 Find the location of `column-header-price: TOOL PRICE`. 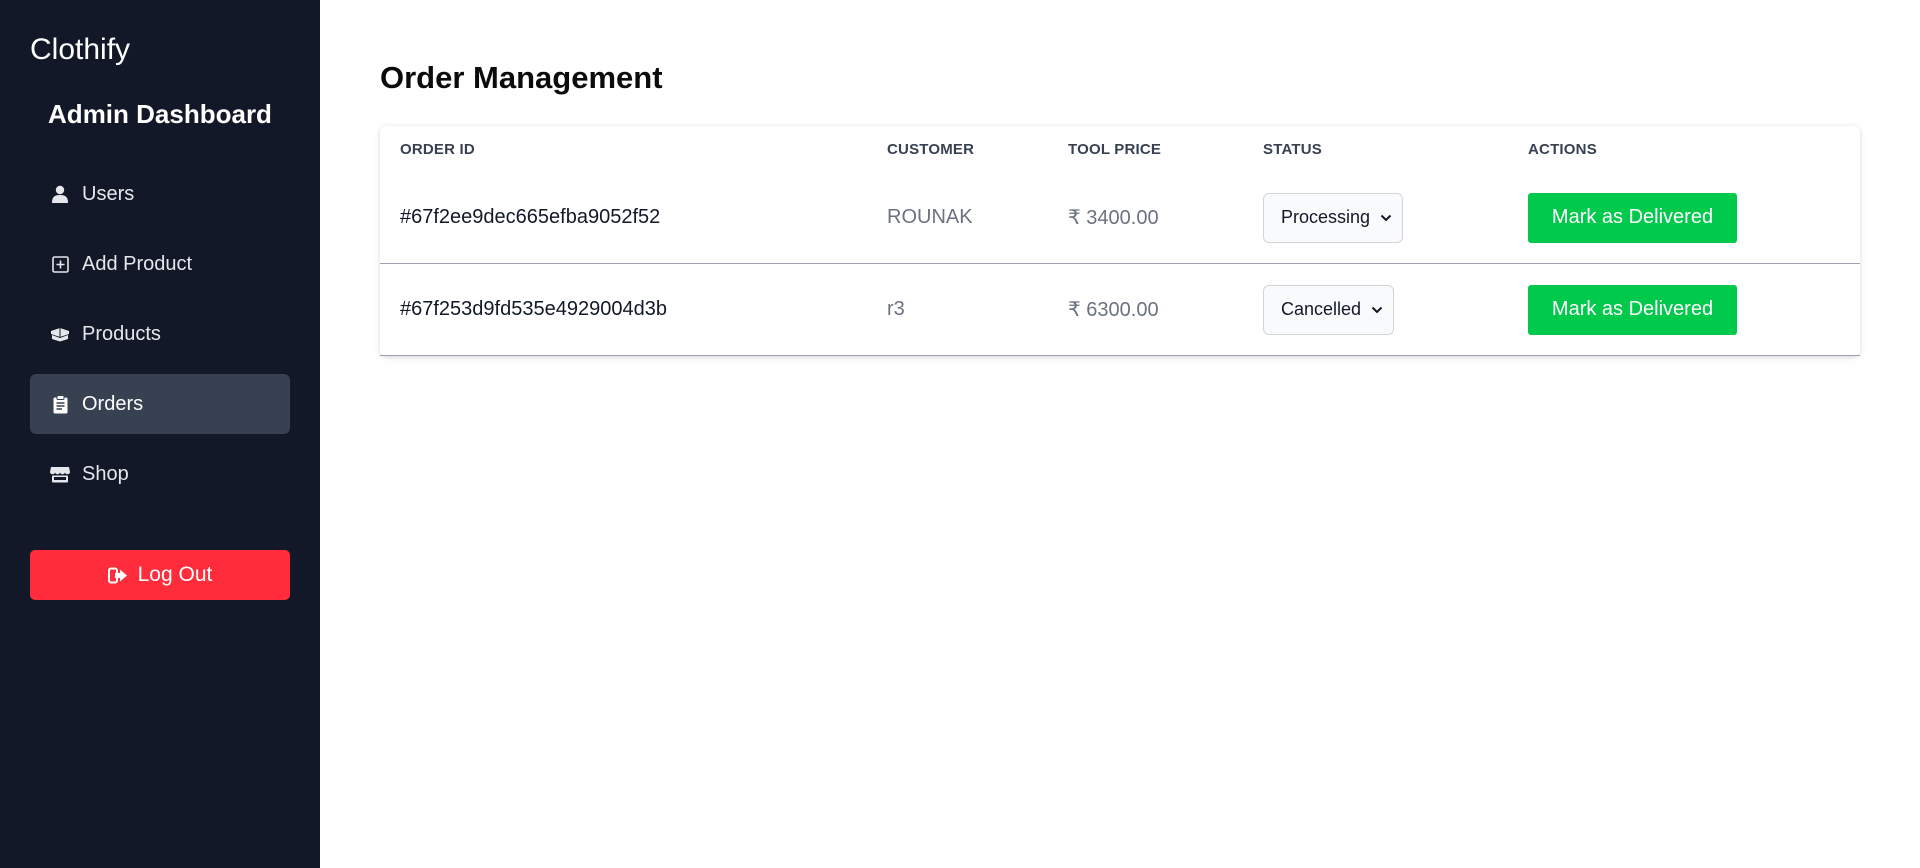

column-header-price: TOOL PRICE is located at coordinates (1115, 149).